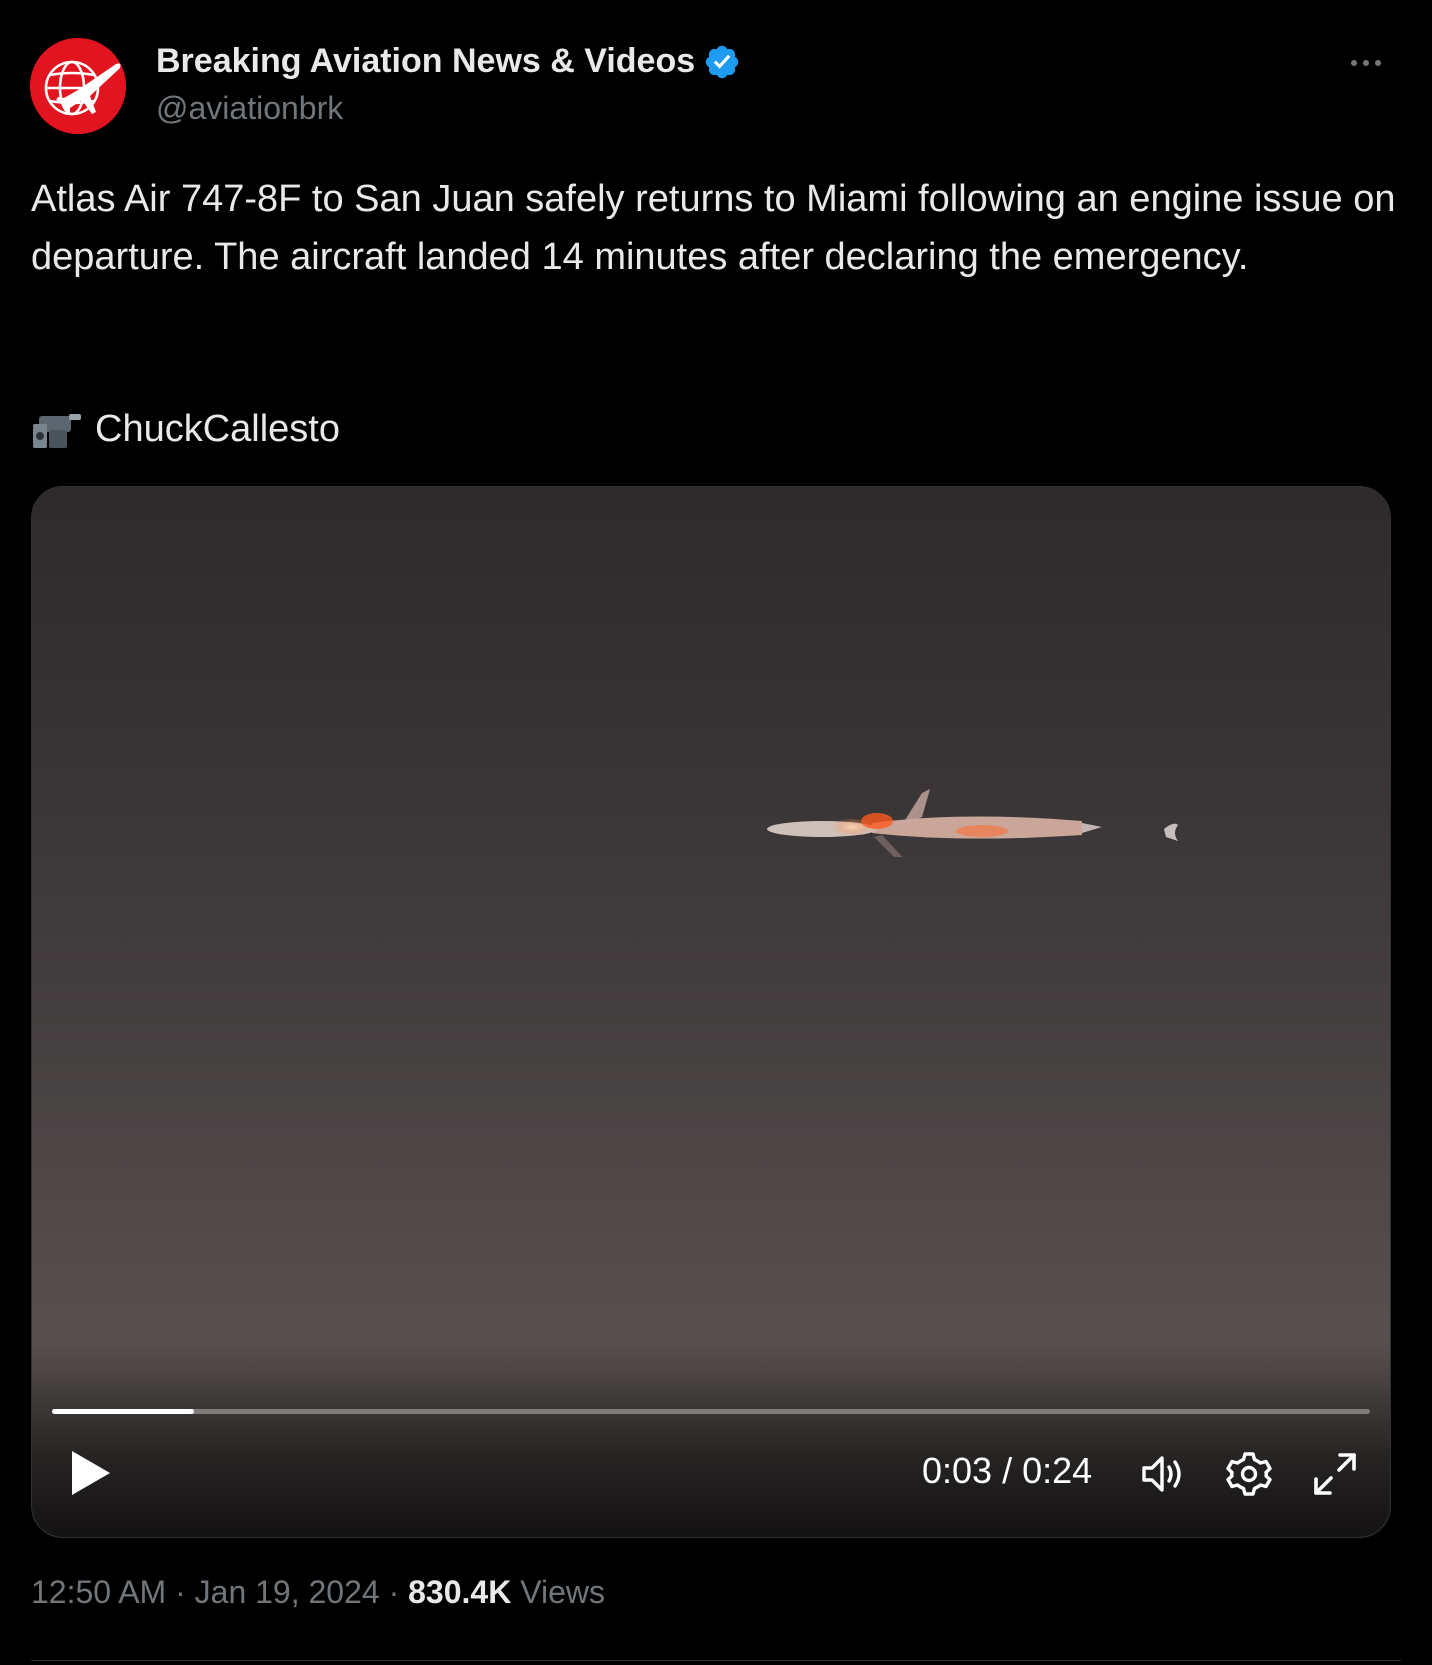  I want to click on volume-icon, so click(1161, 1474).